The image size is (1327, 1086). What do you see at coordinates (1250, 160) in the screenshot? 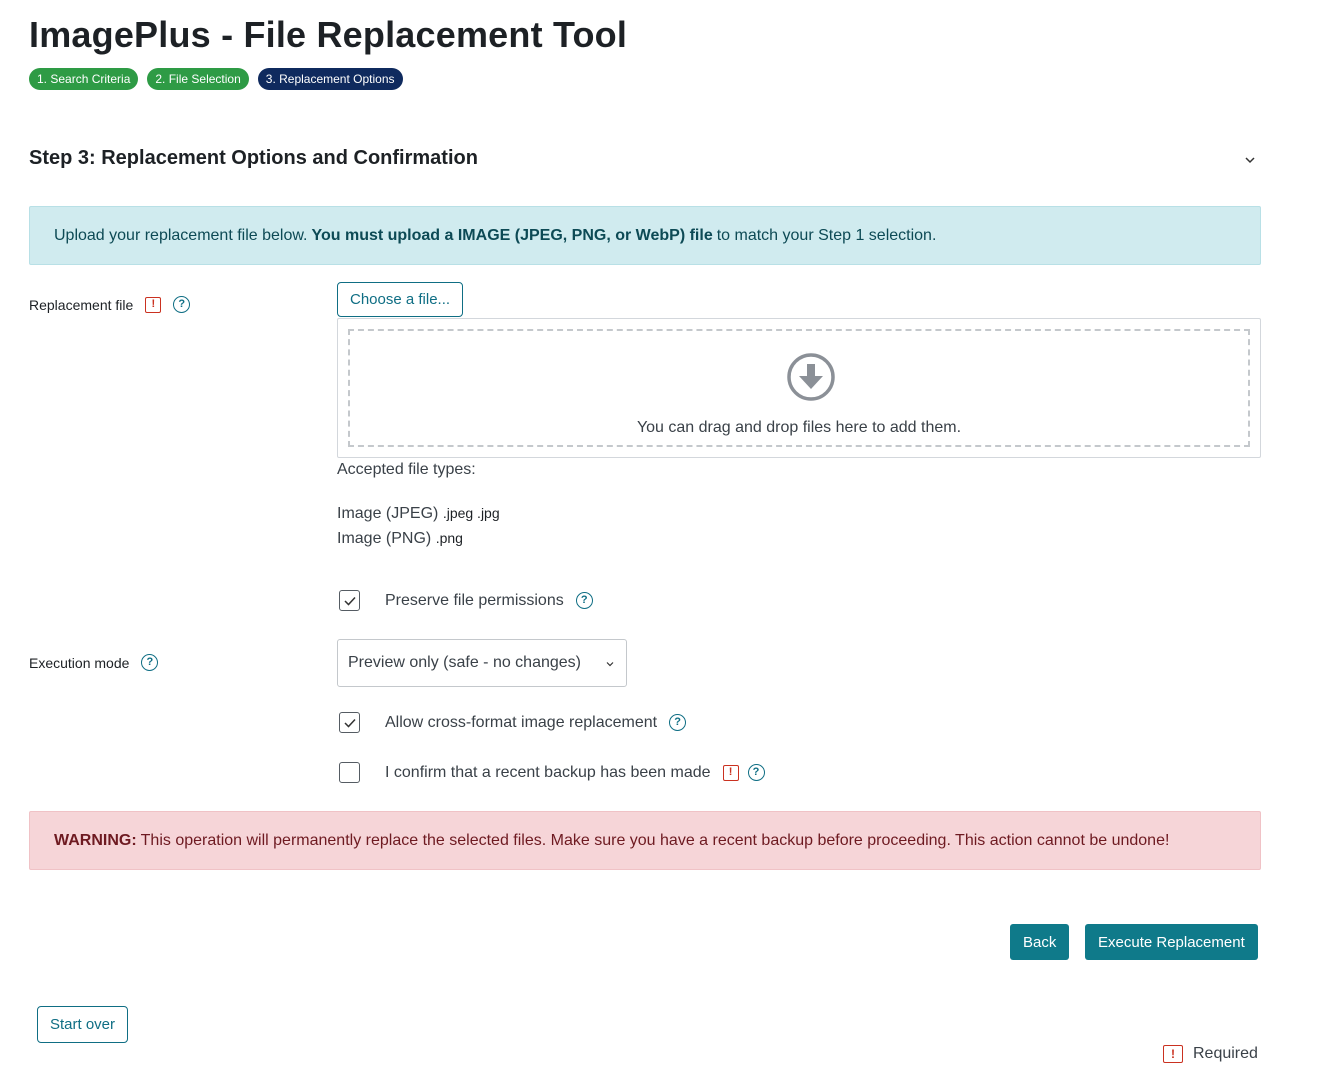
I see `collapse-chevron-icon` at bounding box center [1250, 160].